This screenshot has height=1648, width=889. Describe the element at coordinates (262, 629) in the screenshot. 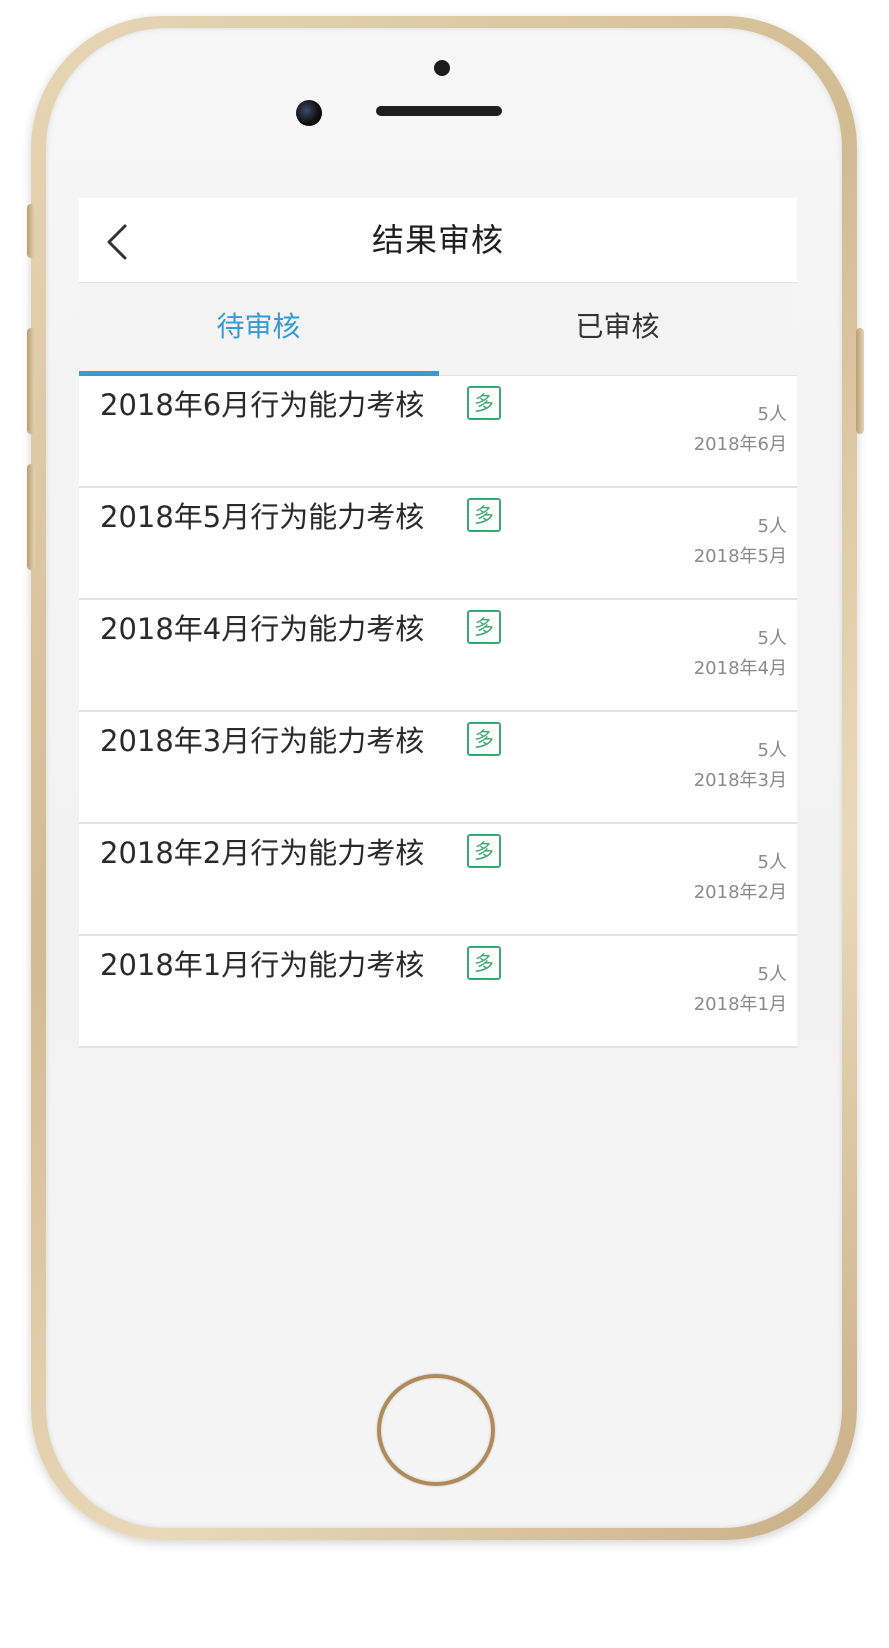

I see `item-title: 2018年4月行为能力考核` at that location.